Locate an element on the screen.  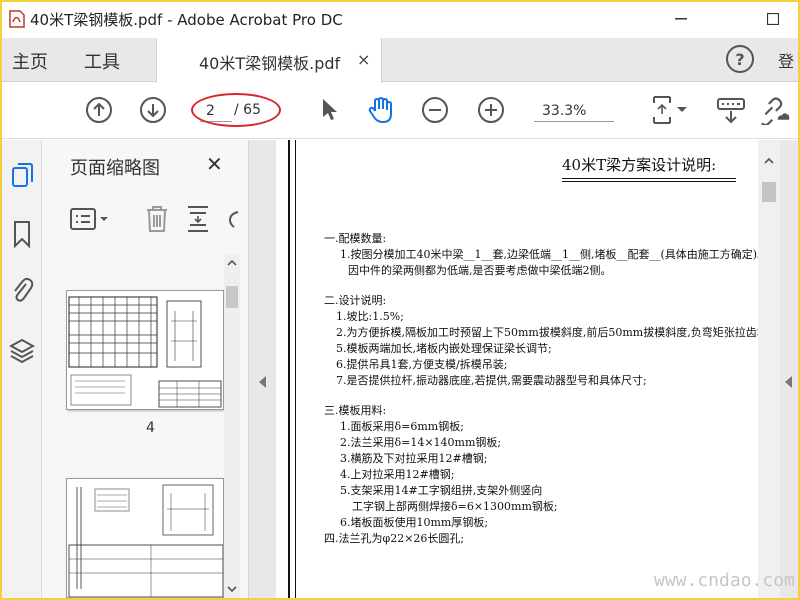
panel-tools is located at coordinates (155, 219).